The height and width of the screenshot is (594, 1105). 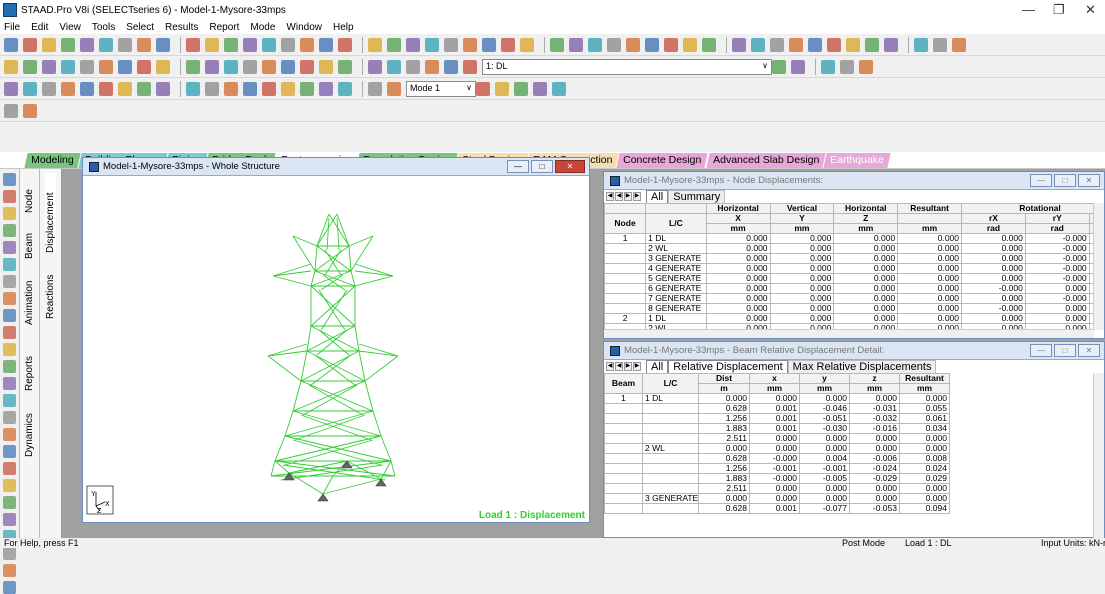 I want to click on menu-view: View, so click(x=70, y=27).